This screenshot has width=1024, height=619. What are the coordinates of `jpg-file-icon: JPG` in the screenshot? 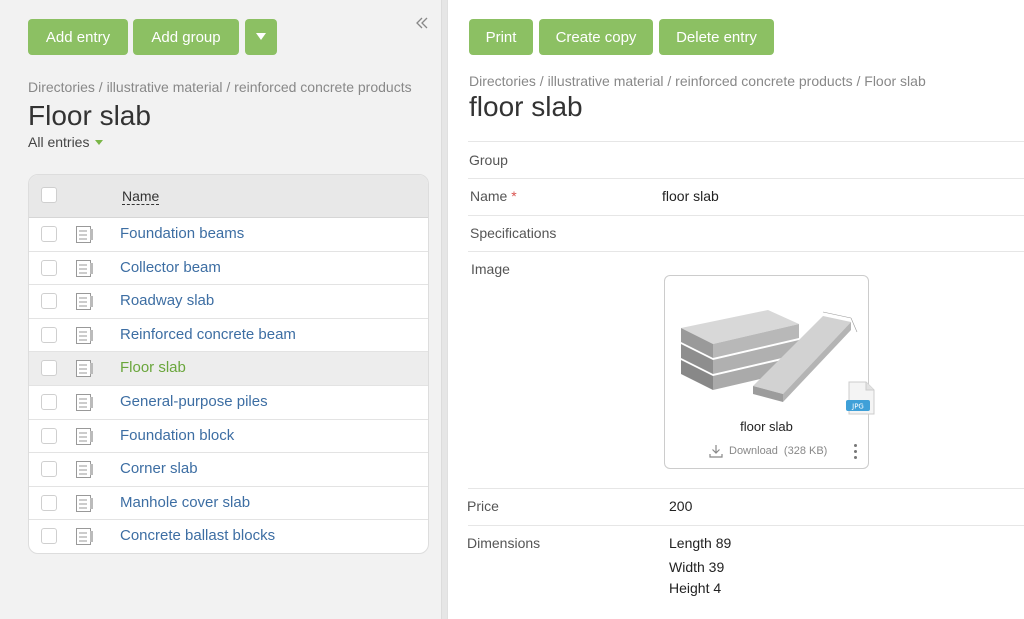 It's located at (860, 398).